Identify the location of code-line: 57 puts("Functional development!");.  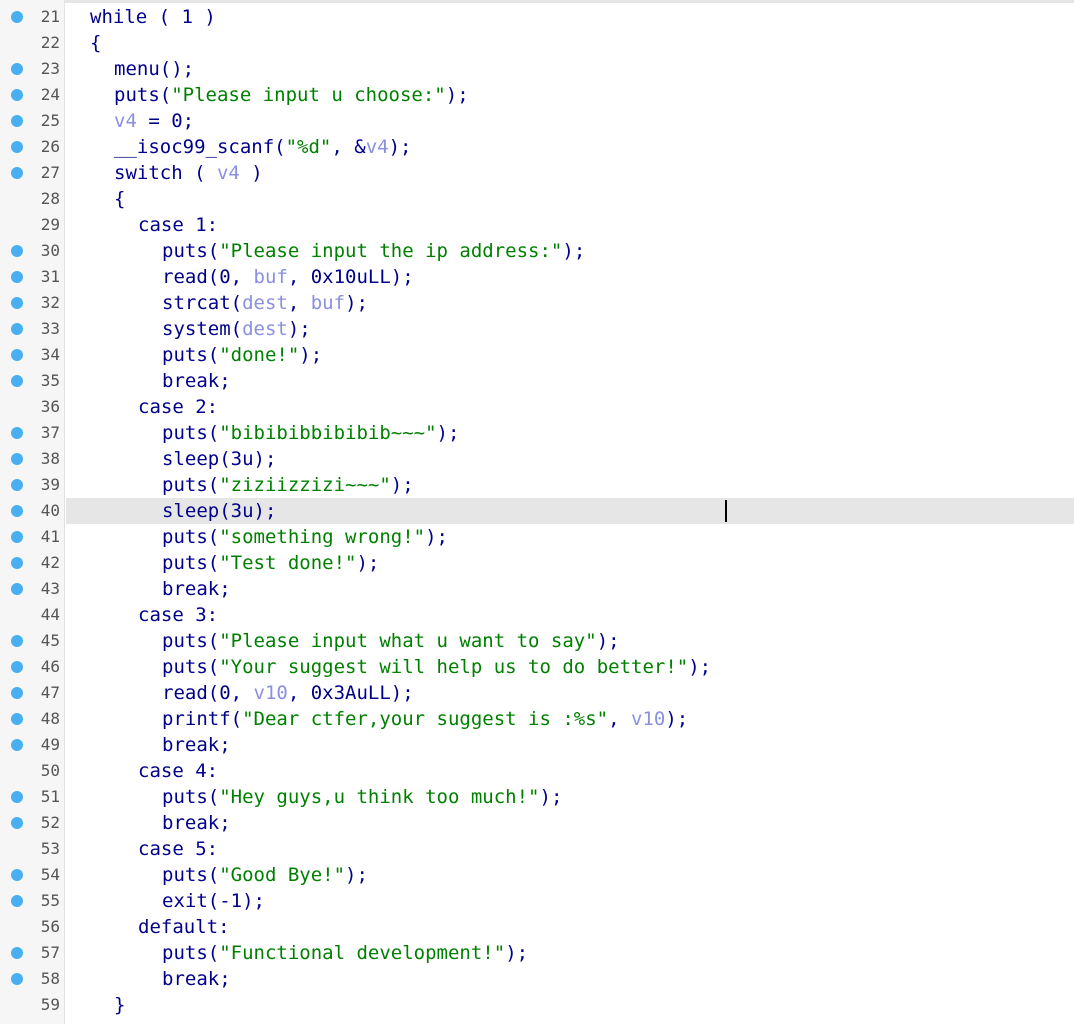
(537, 953).